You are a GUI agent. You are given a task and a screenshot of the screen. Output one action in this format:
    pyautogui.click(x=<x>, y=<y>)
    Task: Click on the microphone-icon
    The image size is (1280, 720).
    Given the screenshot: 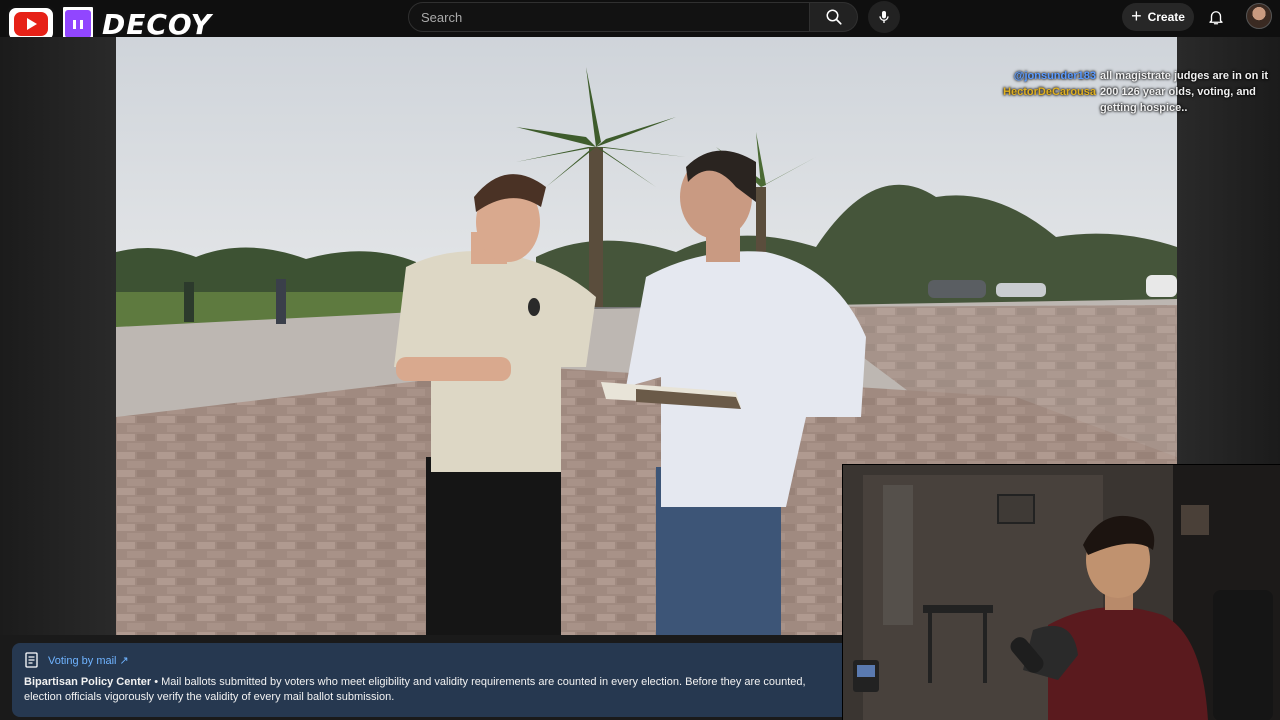 What is the action you would take?
    pyautogui.click(x=884, y=17)
    